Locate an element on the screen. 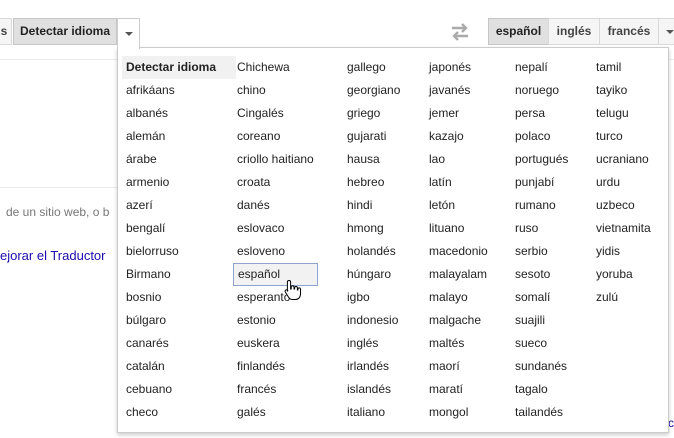 The width and height of the screenshot is (674, 438). language-option-islandes: islandés is located at coordinates (373, 389).